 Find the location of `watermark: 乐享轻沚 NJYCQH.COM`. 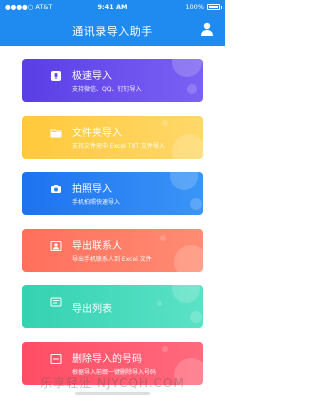

watermark: 乐享轻沚 NJYCQH.COM is located at coordinates (112, 383).